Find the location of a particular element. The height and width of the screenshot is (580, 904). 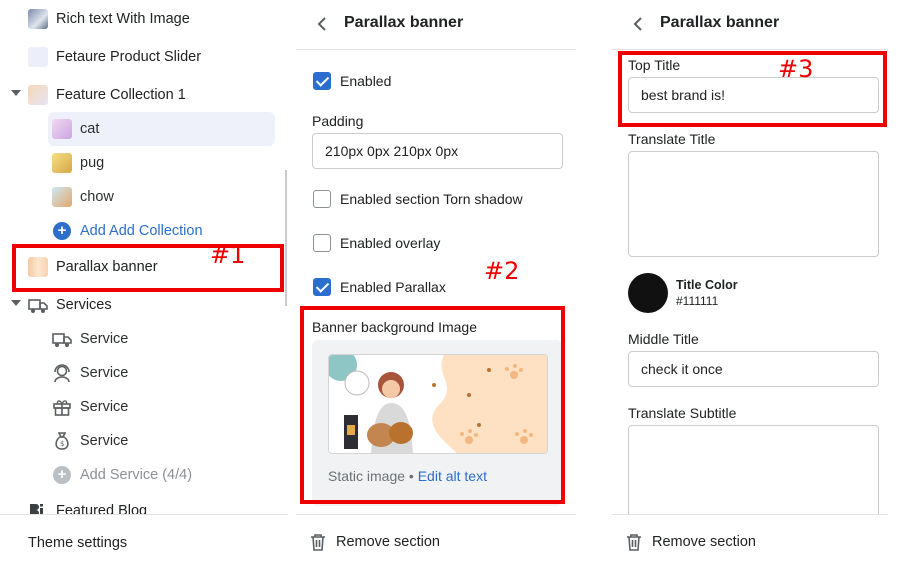

add-service-button: + Add Service (4/4) is located at coordinates (142, 475).